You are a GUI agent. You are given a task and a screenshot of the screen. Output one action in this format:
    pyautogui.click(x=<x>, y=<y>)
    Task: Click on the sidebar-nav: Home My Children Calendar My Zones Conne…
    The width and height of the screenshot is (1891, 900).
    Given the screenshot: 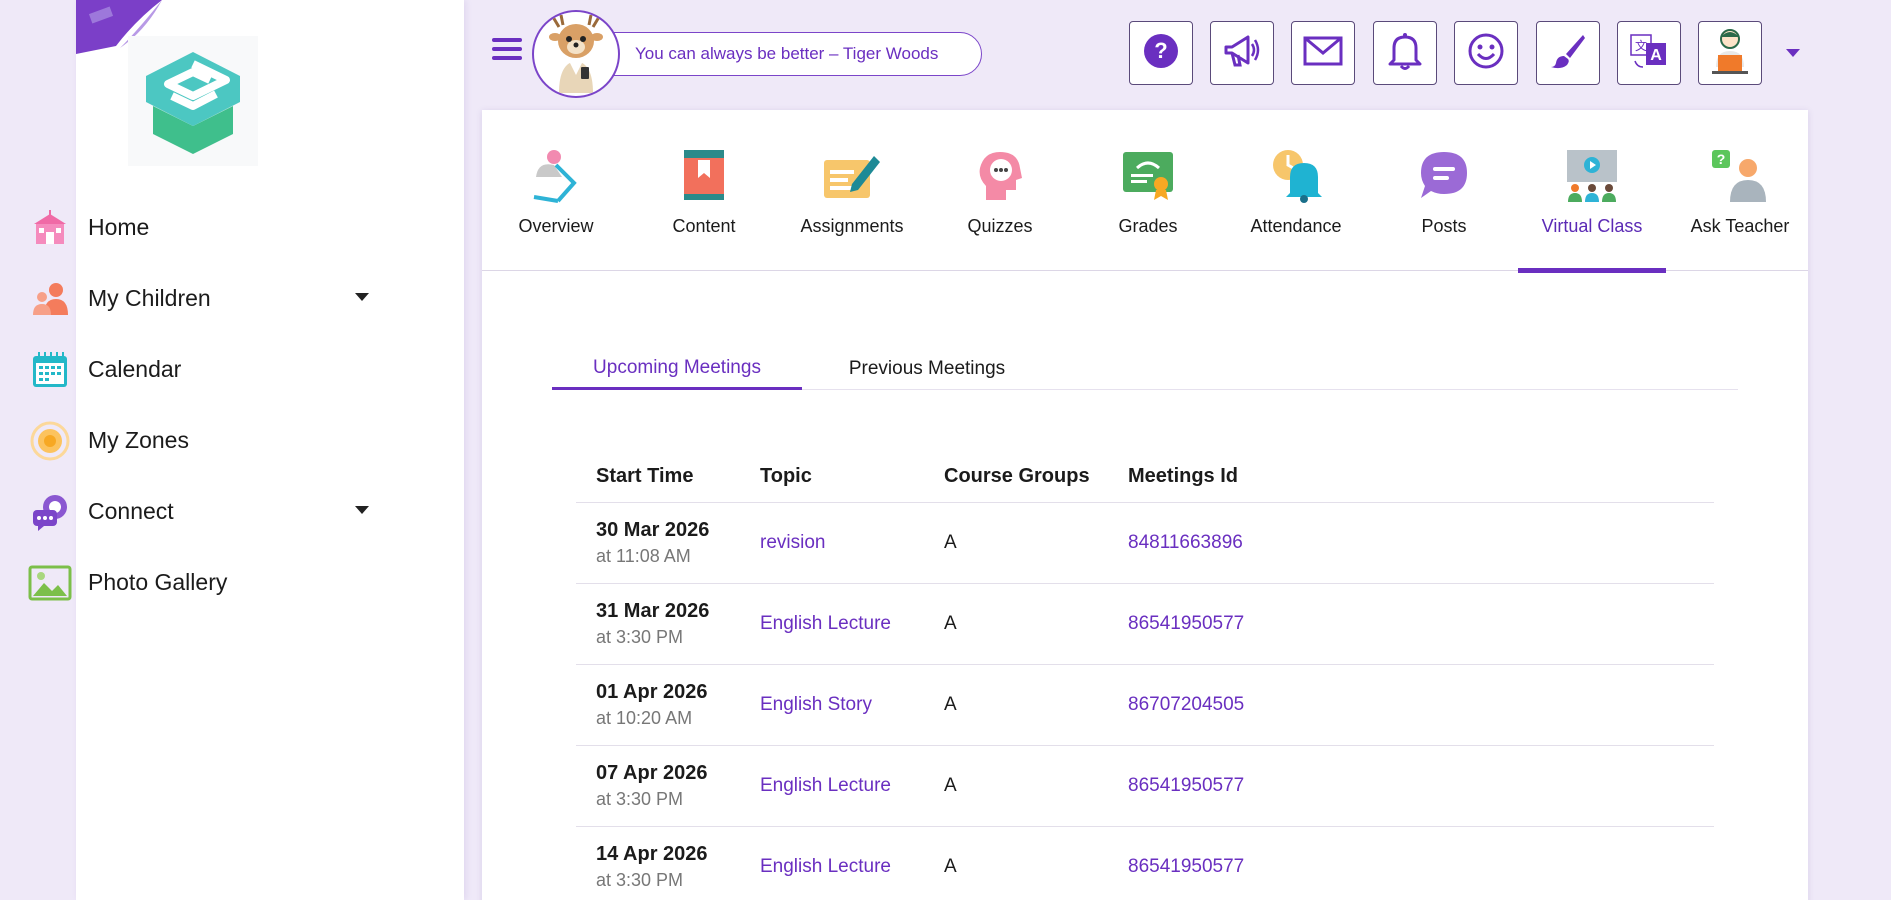 What is the action you would take?
    pyautogui.click(x=200, y=405)
    